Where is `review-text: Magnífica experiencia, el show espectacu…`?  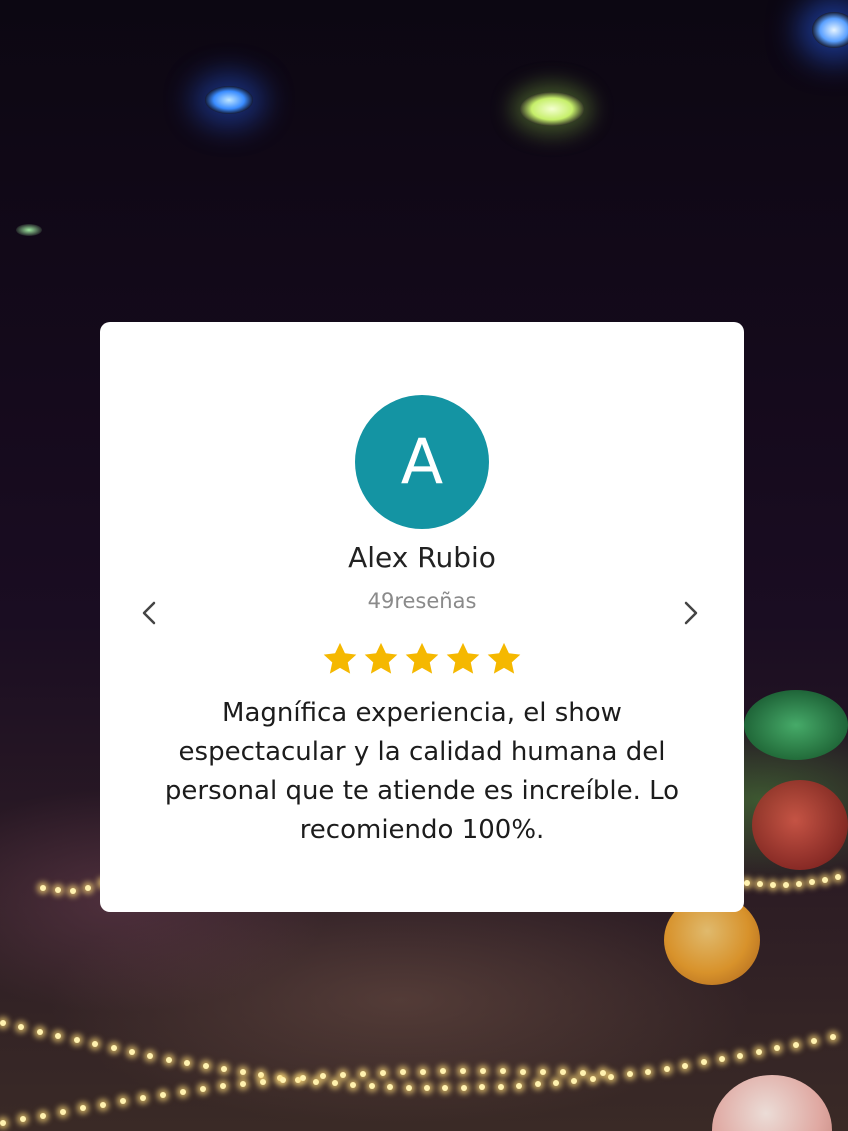
review-text: Magnífica experiencia, el show espectacu… is located at coordinates (422, 771).